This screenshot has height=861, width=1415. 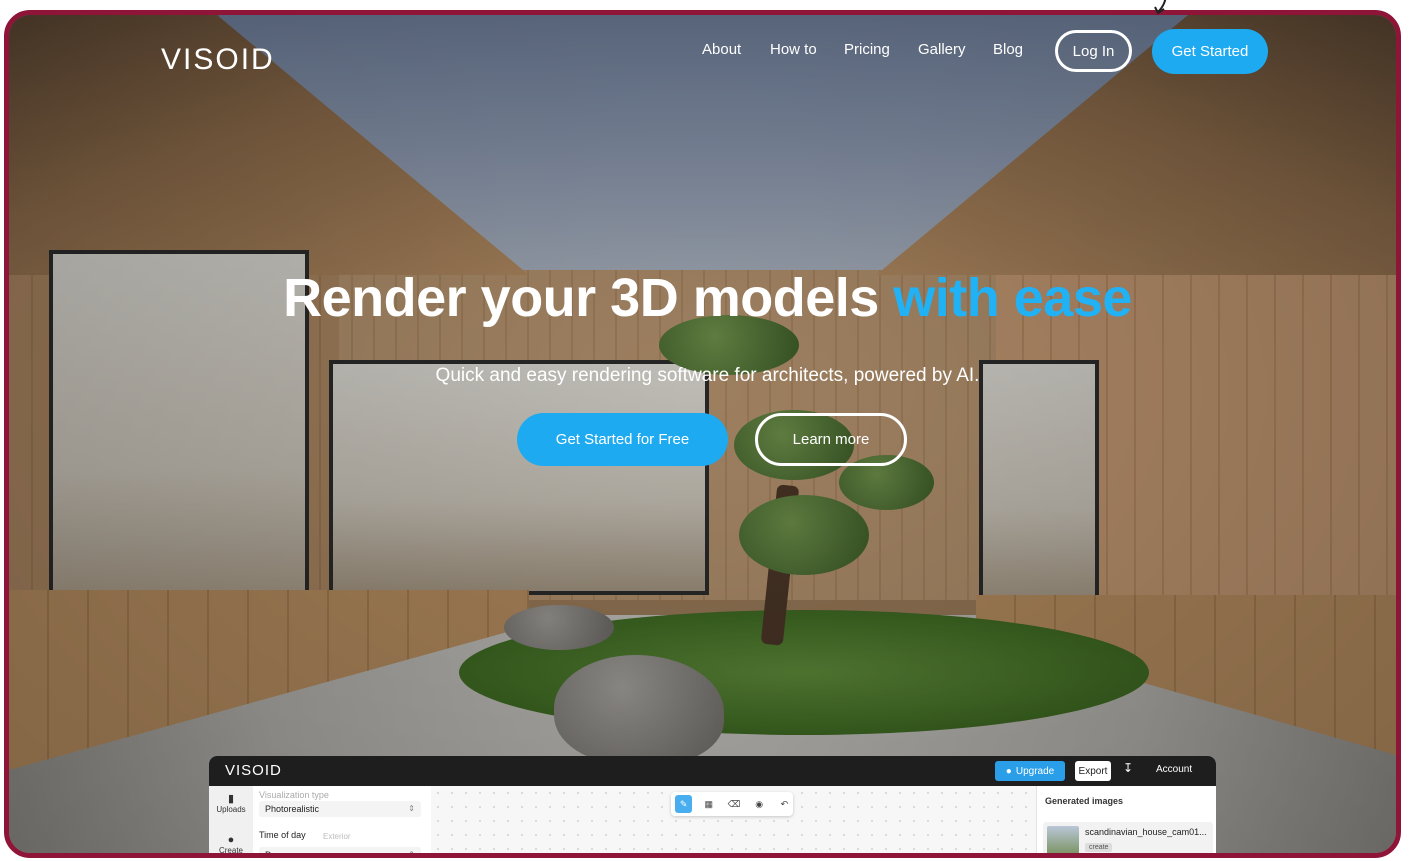 I want to click on time-of-day-value: Day, so click(x=273, y=854).